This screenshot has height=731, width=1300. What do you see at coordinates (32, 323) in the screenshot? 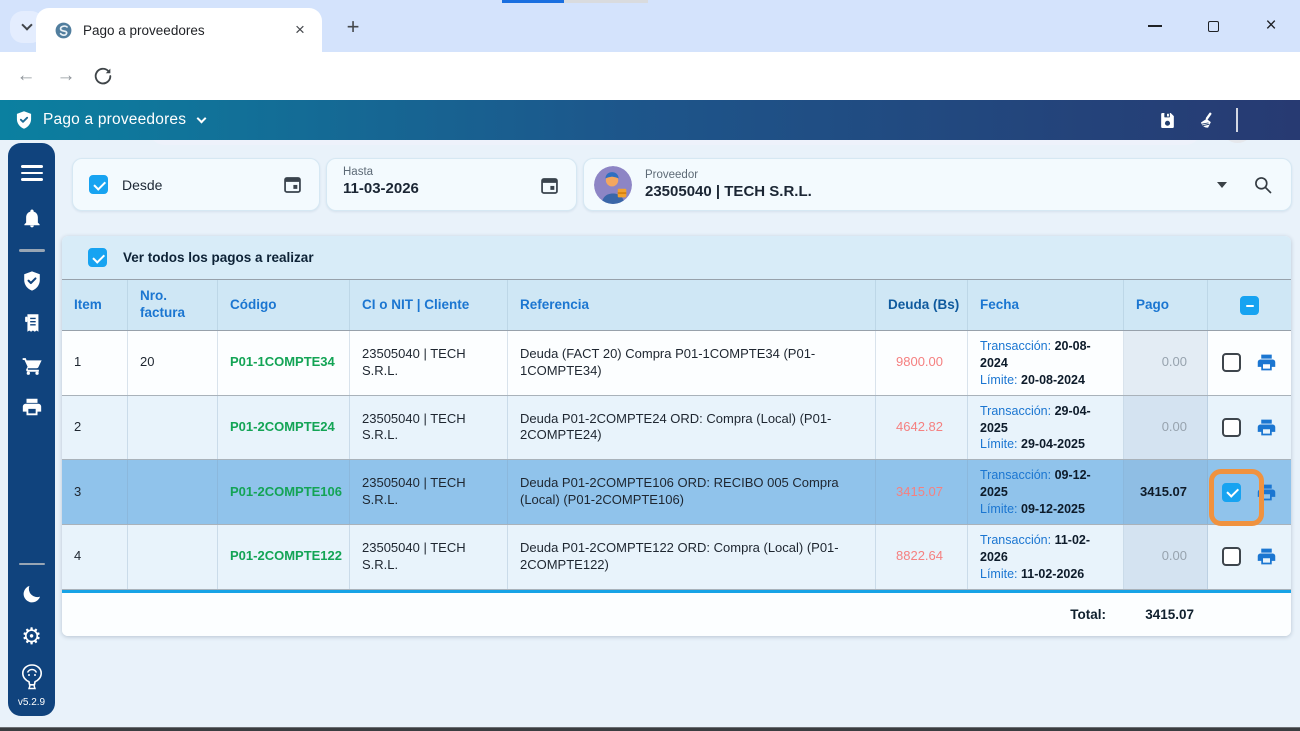
I see `sidebar-item-invoice` at bounding box center [32, 323].